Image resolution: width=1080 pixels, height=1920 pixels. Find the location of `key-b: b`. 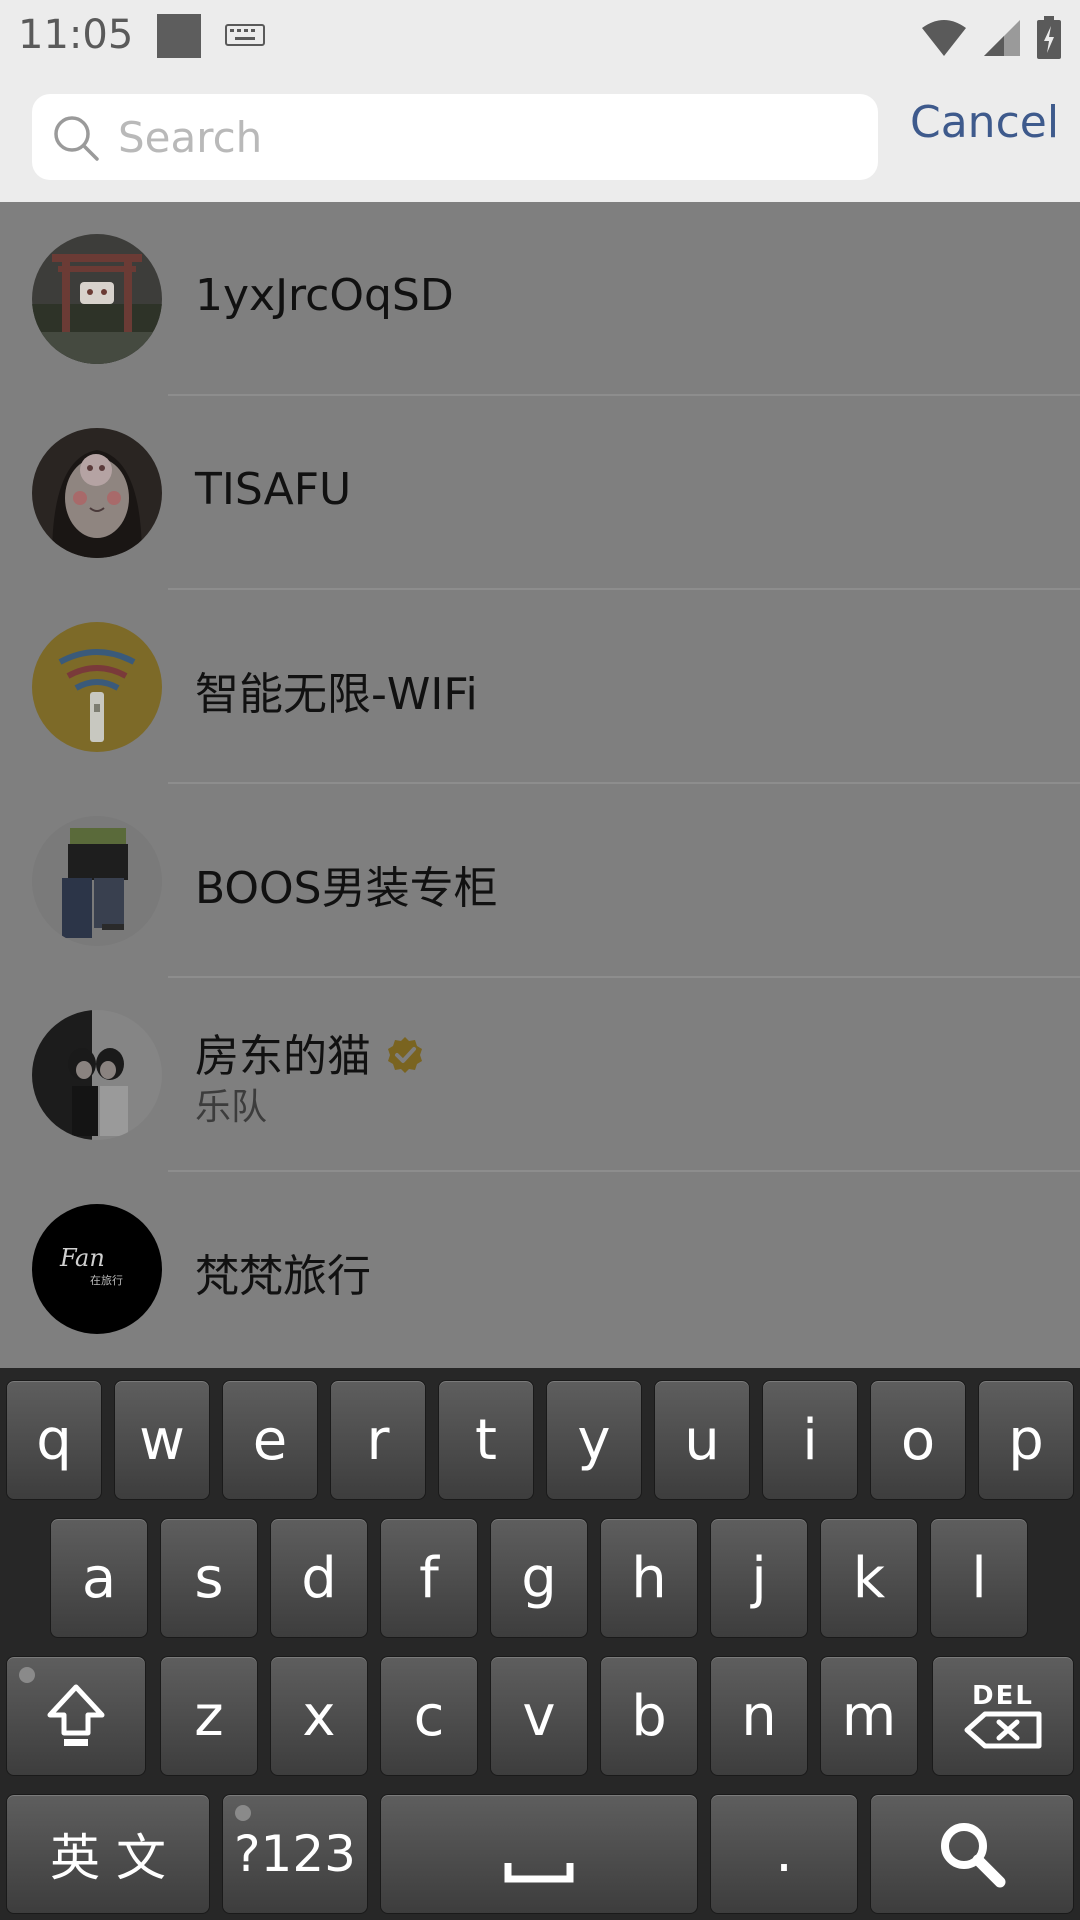

key-b: b is located at coordinates (649, 1716).